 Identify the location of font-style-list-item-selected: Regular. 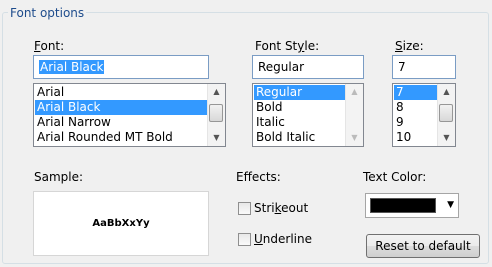
(299, 92).